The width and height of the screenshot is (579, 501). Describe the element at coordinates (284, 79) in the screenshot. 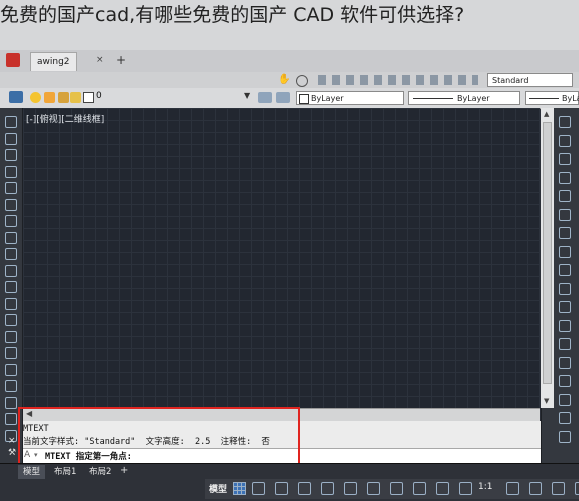

I see `pan-icon: ✋` at that location.